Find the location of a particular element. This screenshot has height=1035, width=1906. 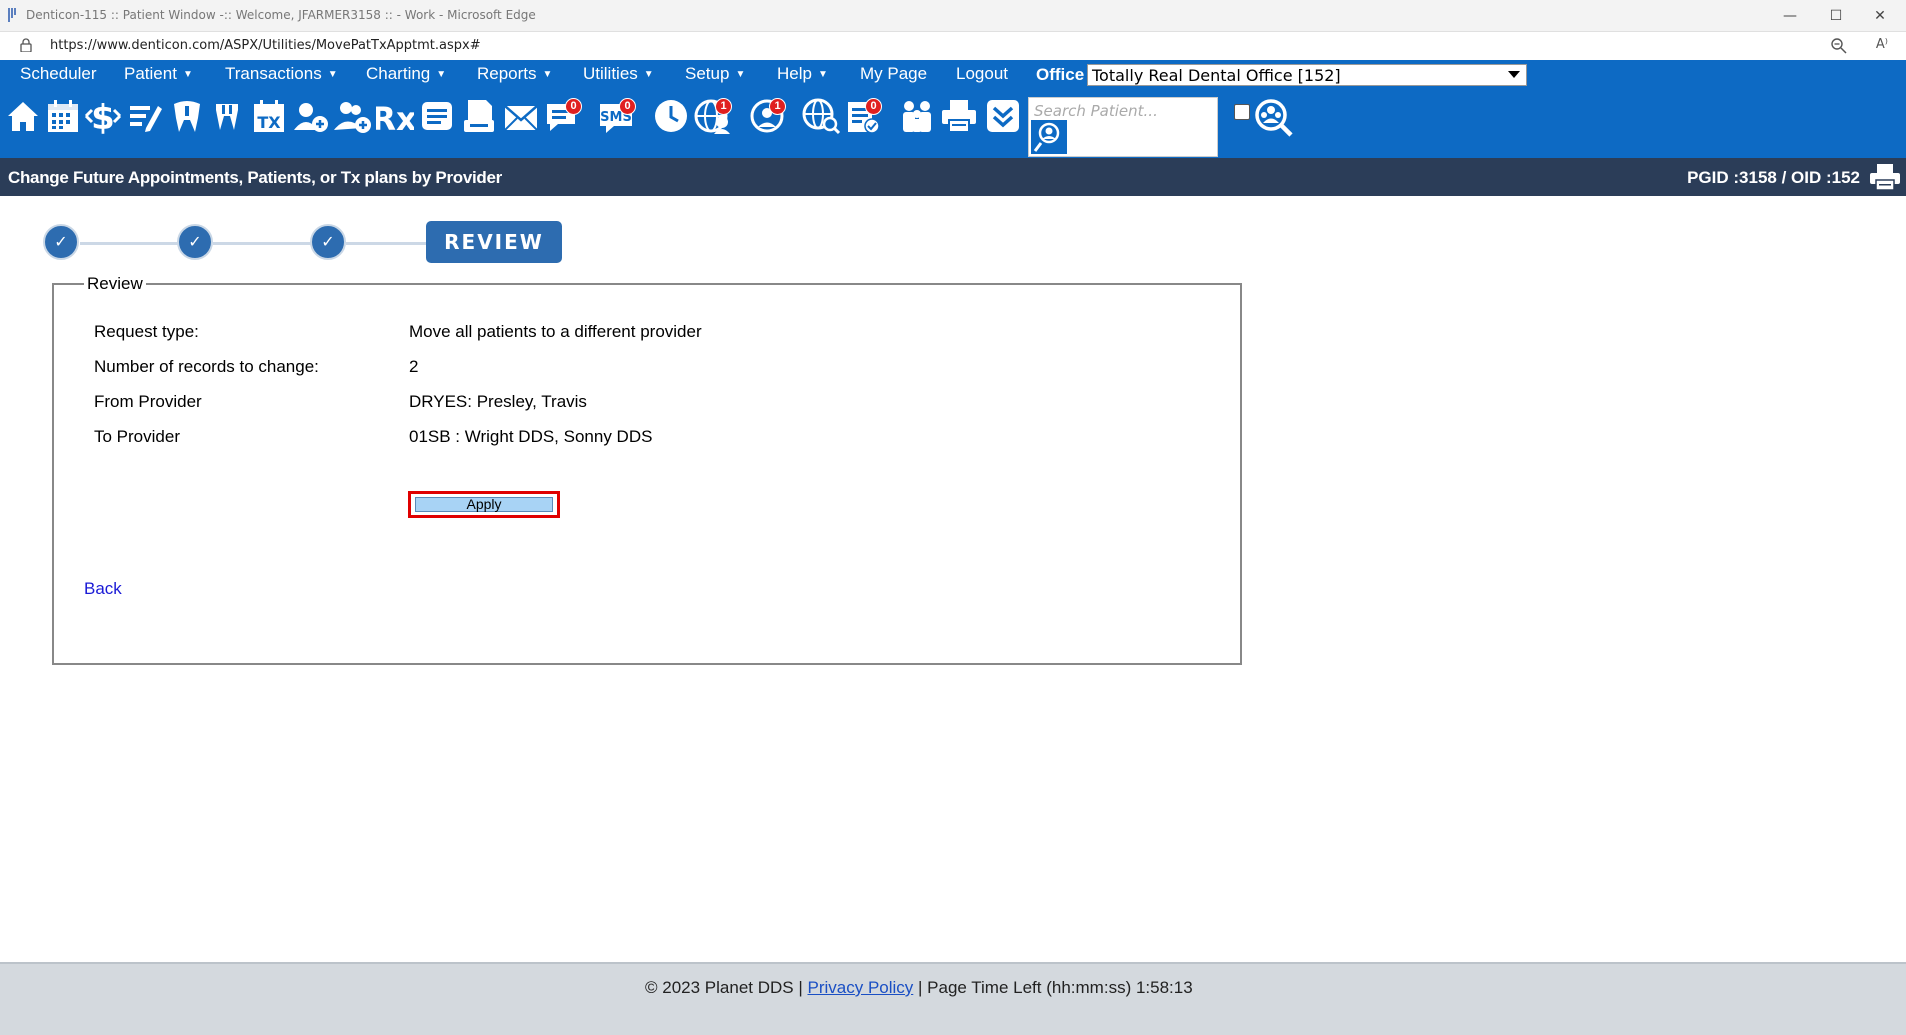

forms-badge: 0 is located at coordinates (873, 106).